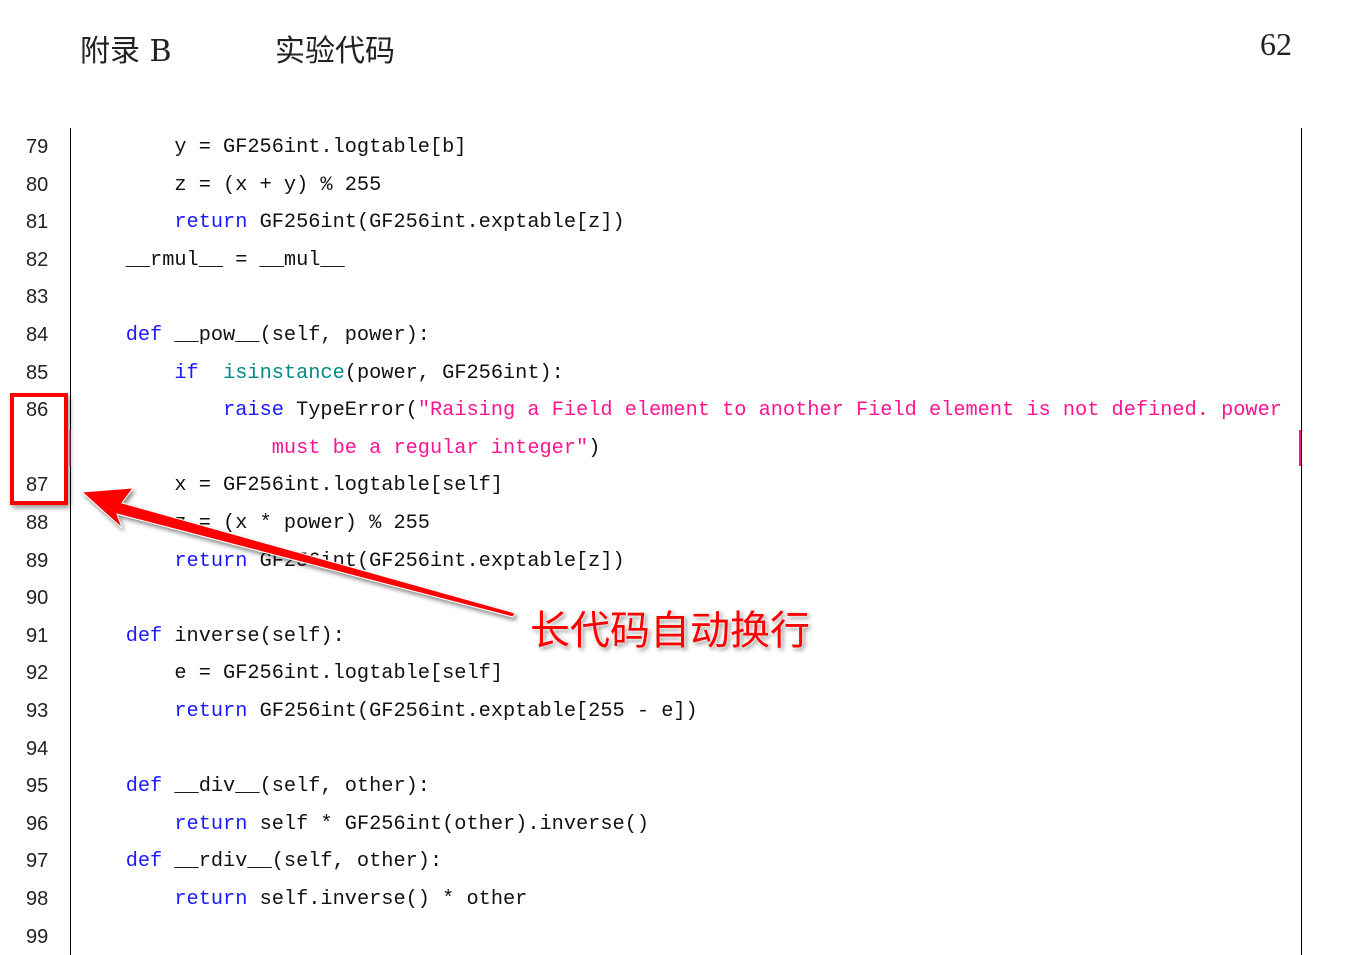 The image size is (1366, 955). What do you see at coordinates (298, 552) in the screenshot?
I see `arrow-icon` at bounding box center [298, 552].